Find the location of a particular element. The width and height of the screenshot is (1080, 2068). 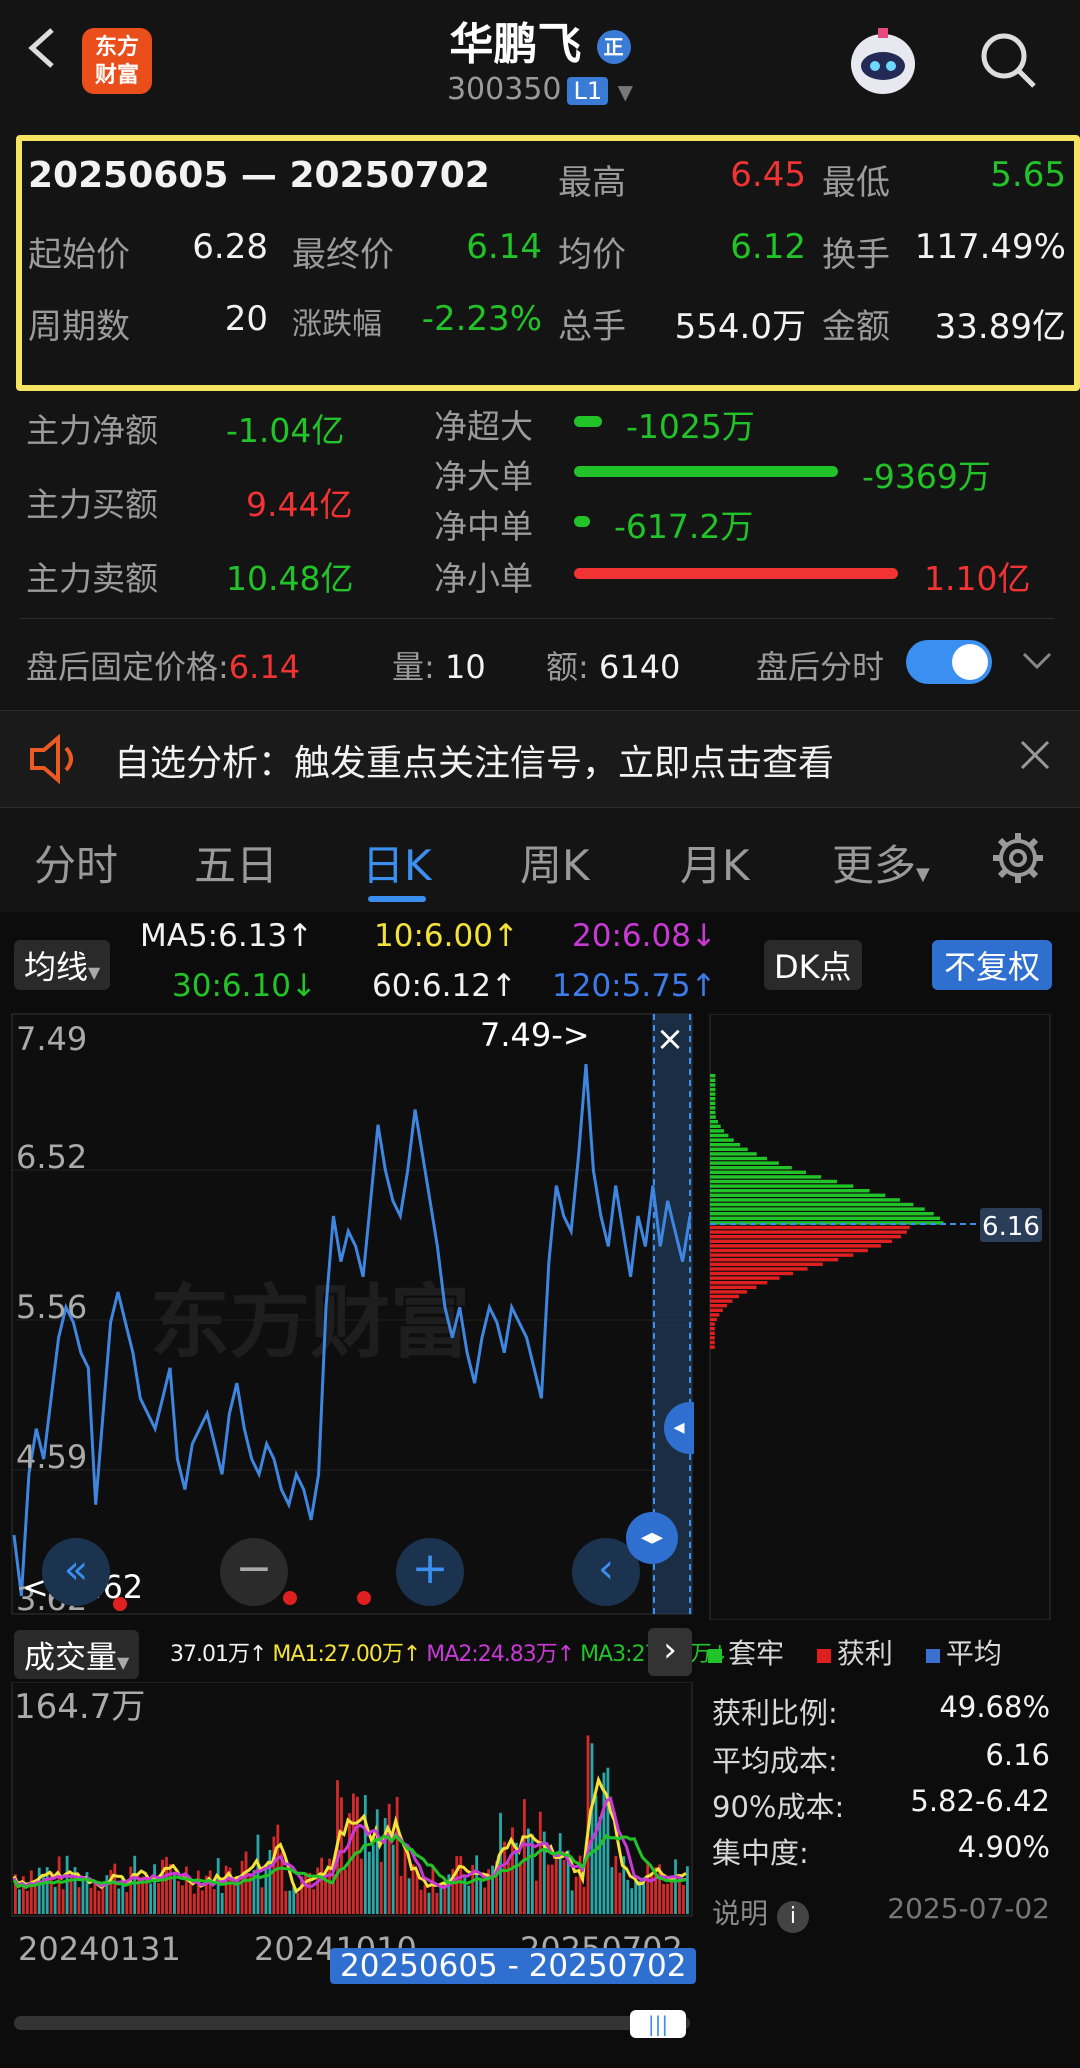

ma-selector: 均线▼ is located at coordinates (62, 965).